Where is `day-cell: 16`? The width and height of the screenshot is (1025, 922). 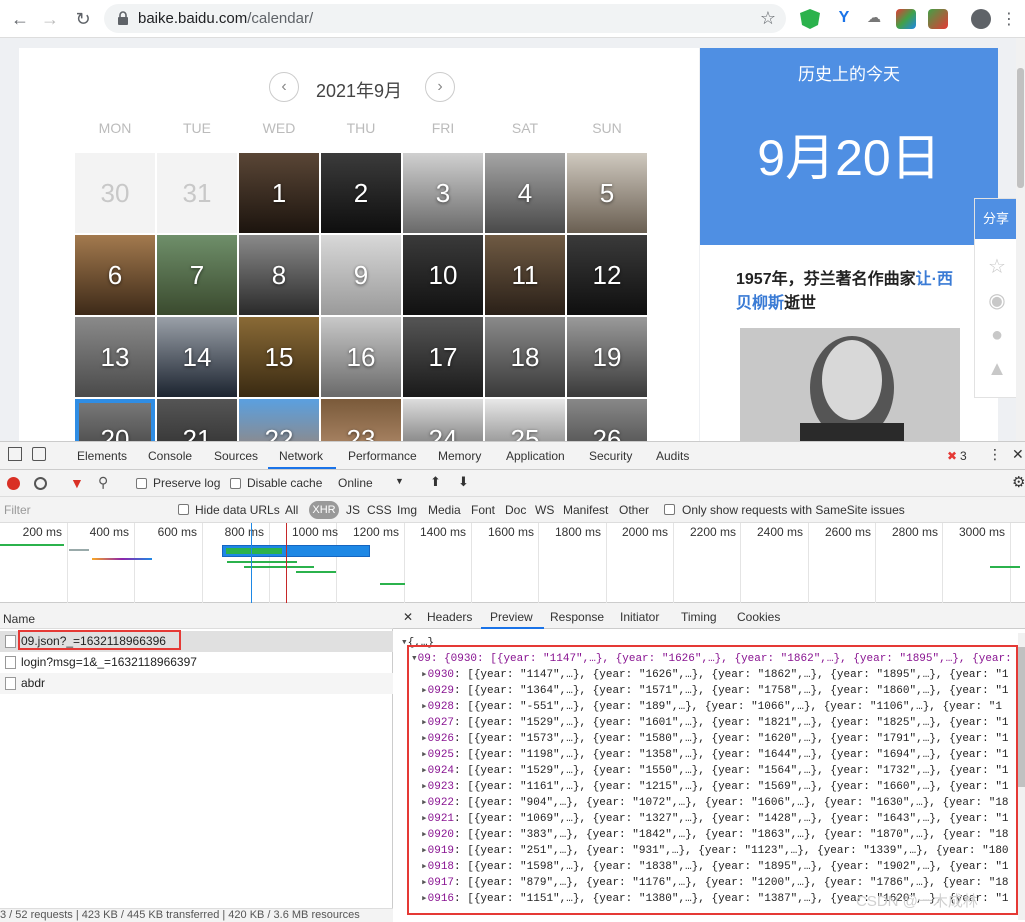
day-cell: 16 is located at coordinates (361, 357).